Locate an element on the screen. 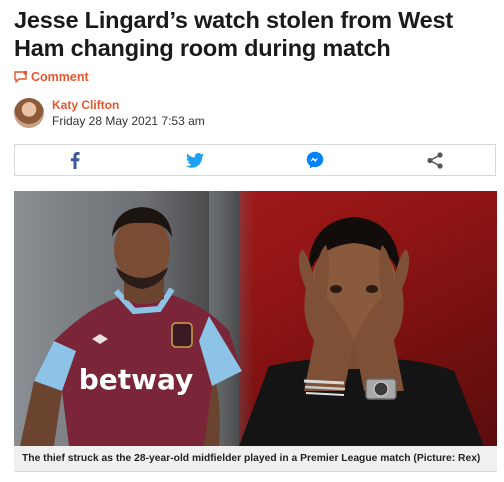  twitter-icon is located at coordinates (195, 160).